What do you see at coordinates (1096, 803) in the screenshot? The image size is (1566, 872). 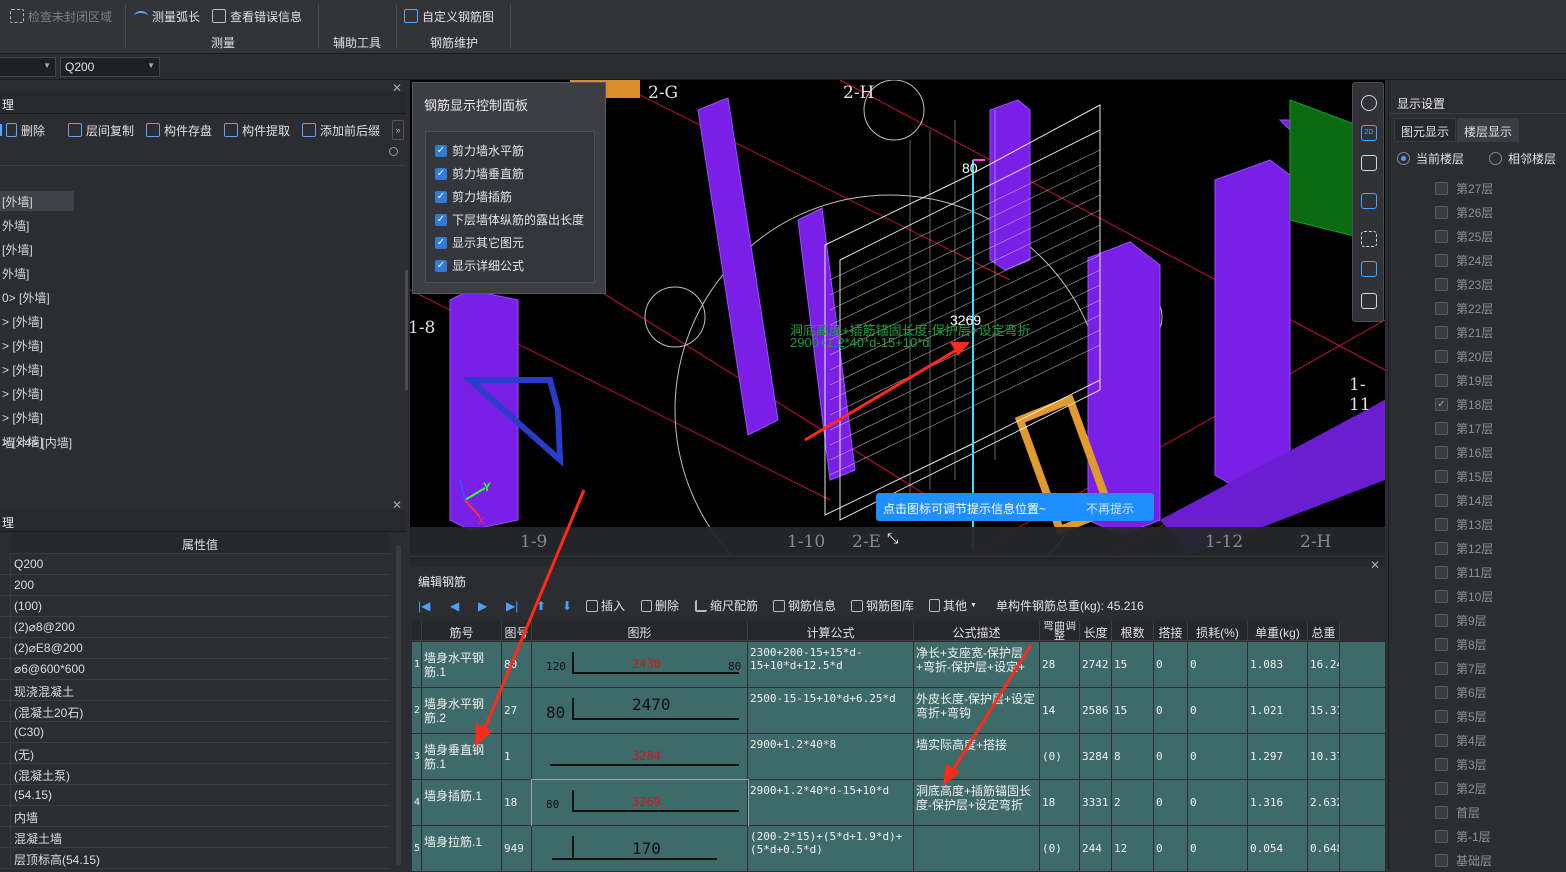 I see `table-cell-length: 3331` at bounding box center [1096, 803].